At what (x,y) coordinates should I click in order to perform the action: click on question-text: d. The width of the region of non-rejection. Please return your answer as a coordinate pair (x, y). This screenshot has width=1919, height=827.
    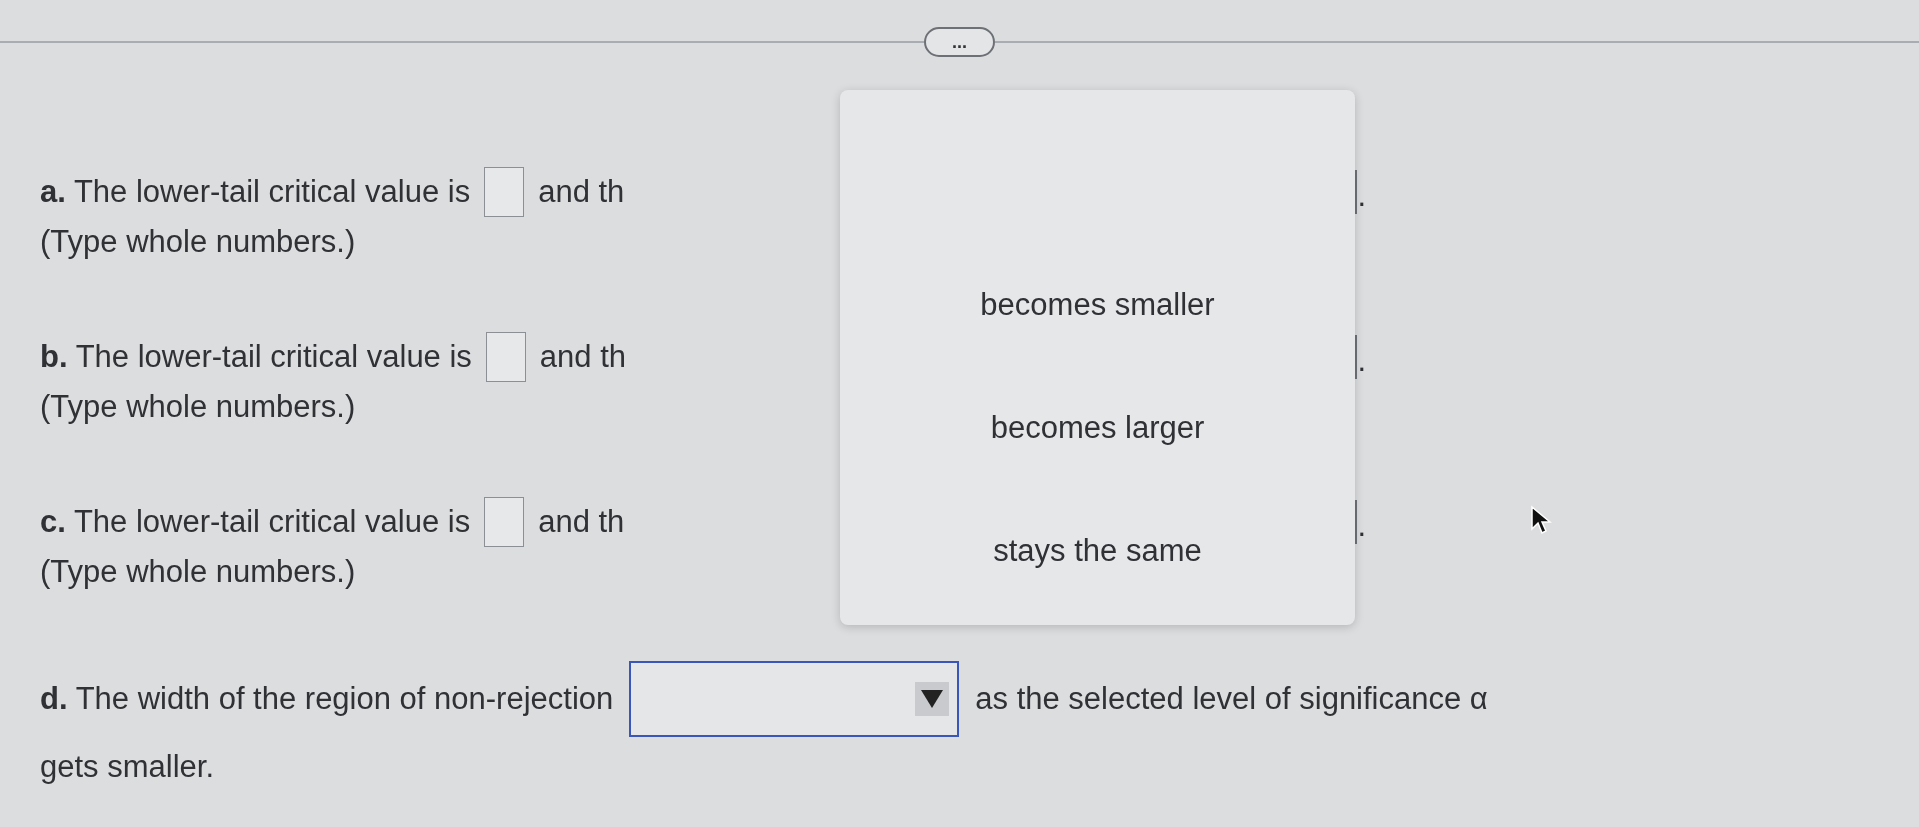
    Looking at the image, I should click on (327, 699).